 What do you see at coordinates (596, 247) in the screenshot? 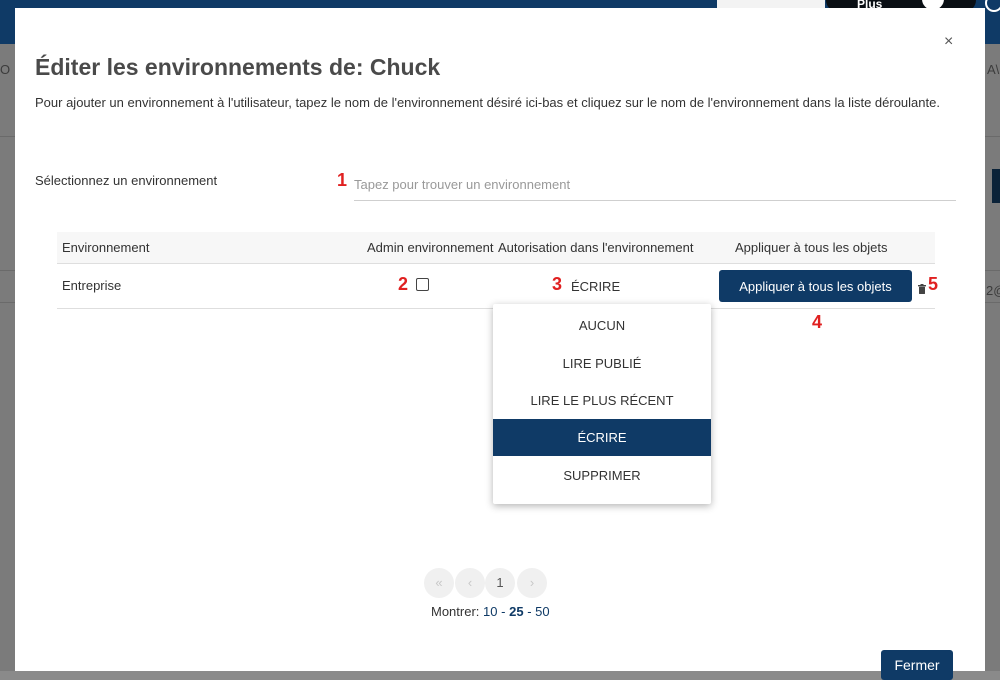
I see `column-header-permission: Autorisation dans l'environnement` at bounding box center [596, 247].